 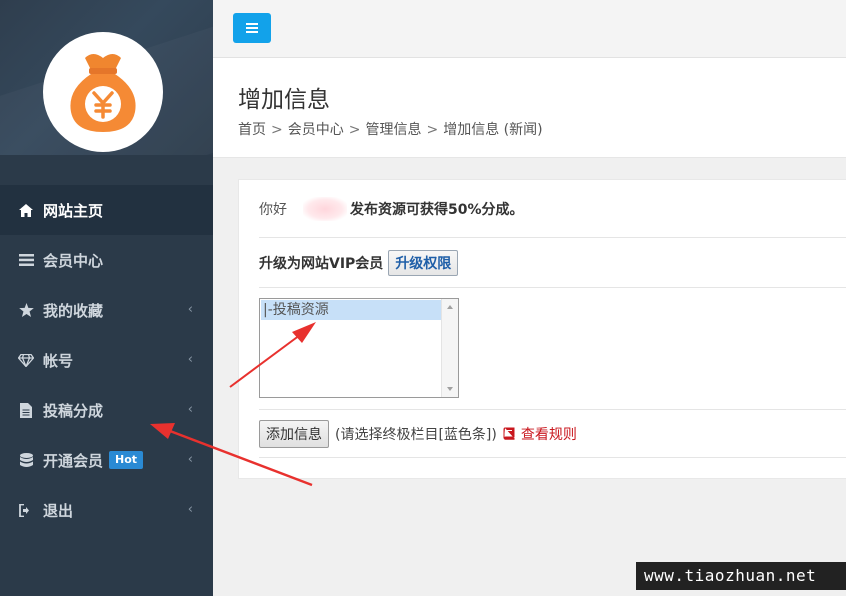 I want to click on upgrade-button: 升级权限, so click(x=423, y=262).